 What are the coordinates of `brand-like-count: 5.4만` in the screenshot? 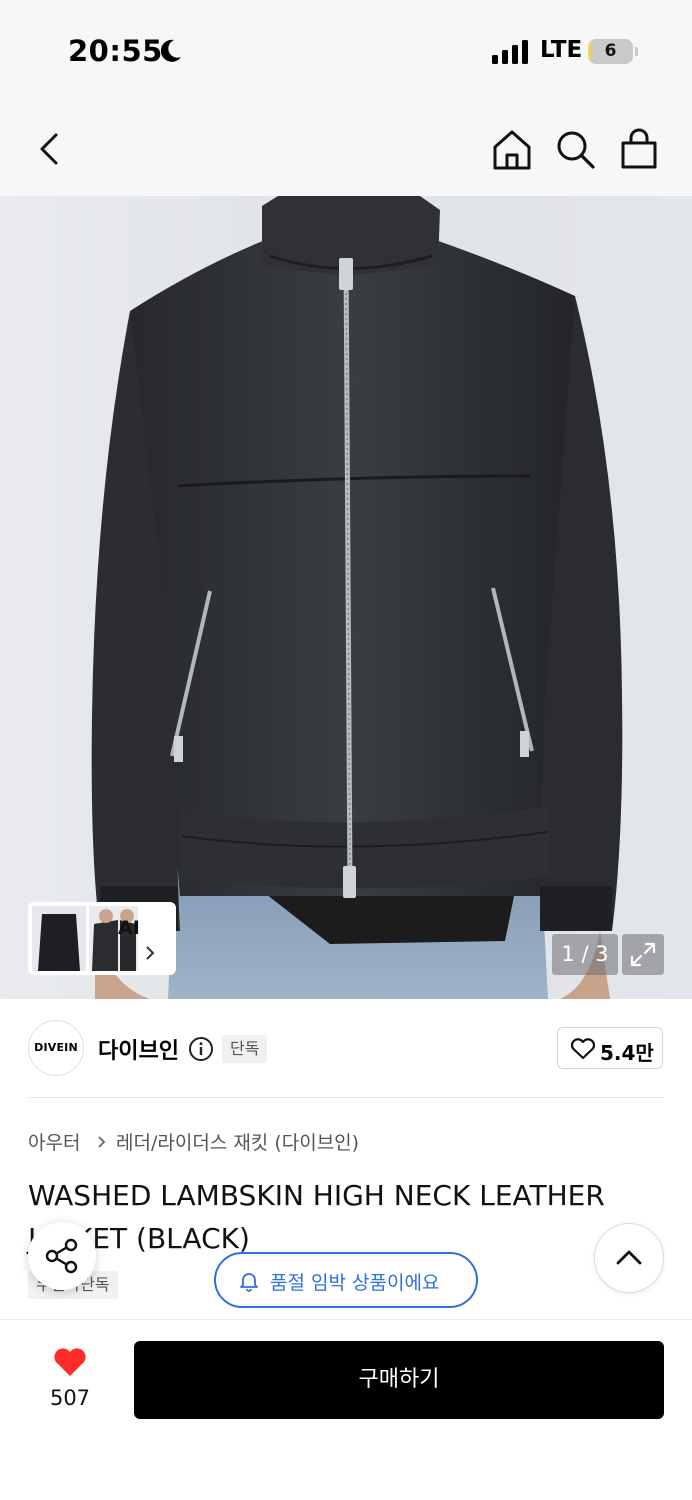 It's located at (627, 1053).